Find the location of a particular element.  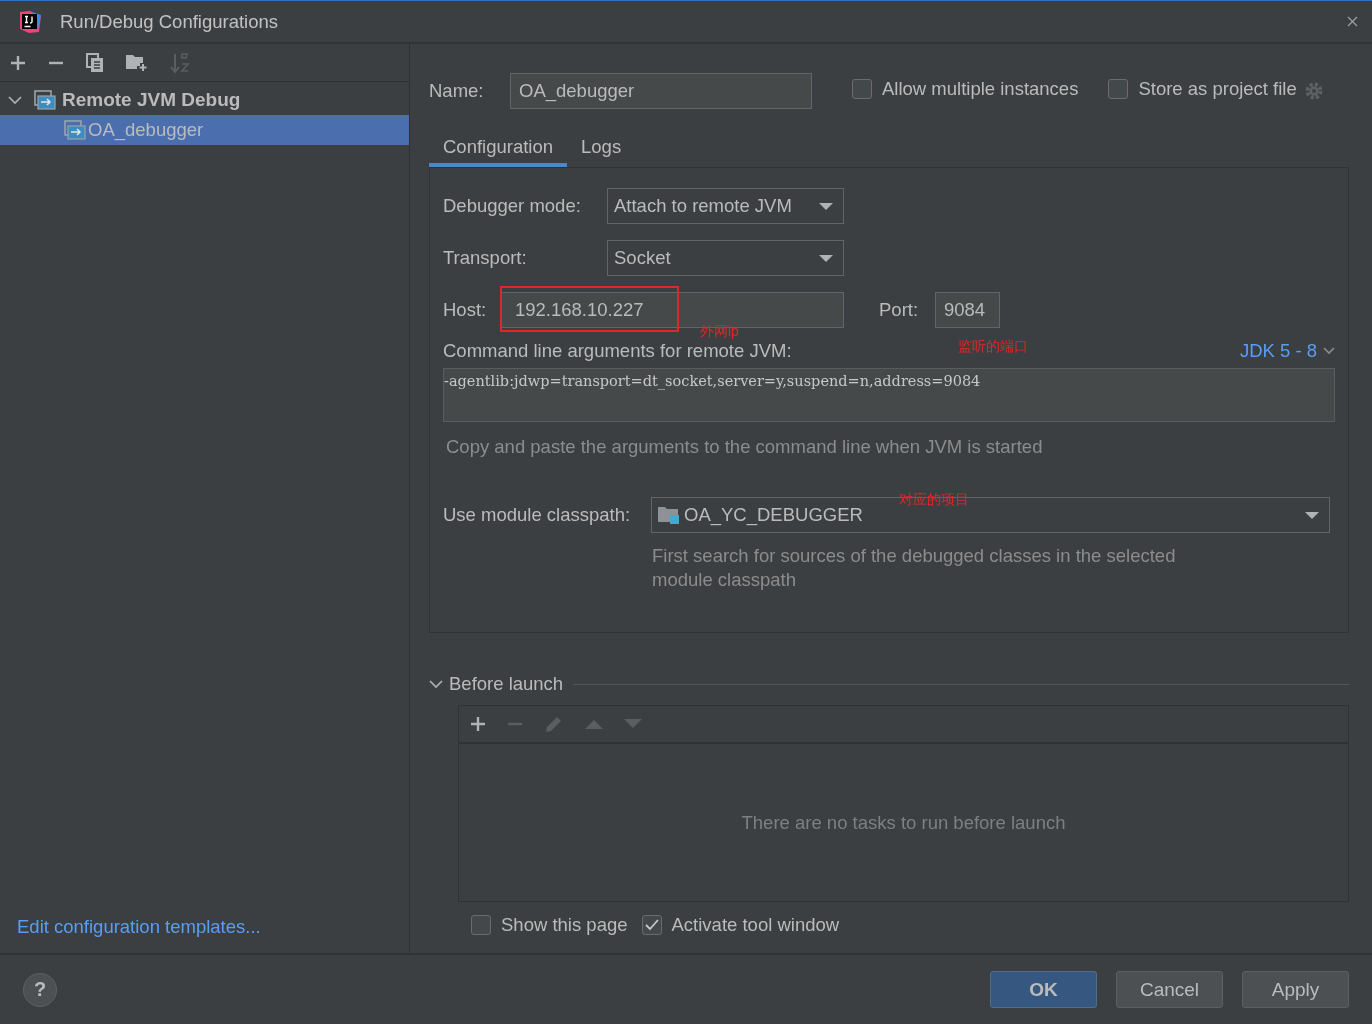

arguments-field: -agentlib:jdwp=transport=dt_socket,server=y,suspend=n,address=9084 is located at coordinates (889, 395).